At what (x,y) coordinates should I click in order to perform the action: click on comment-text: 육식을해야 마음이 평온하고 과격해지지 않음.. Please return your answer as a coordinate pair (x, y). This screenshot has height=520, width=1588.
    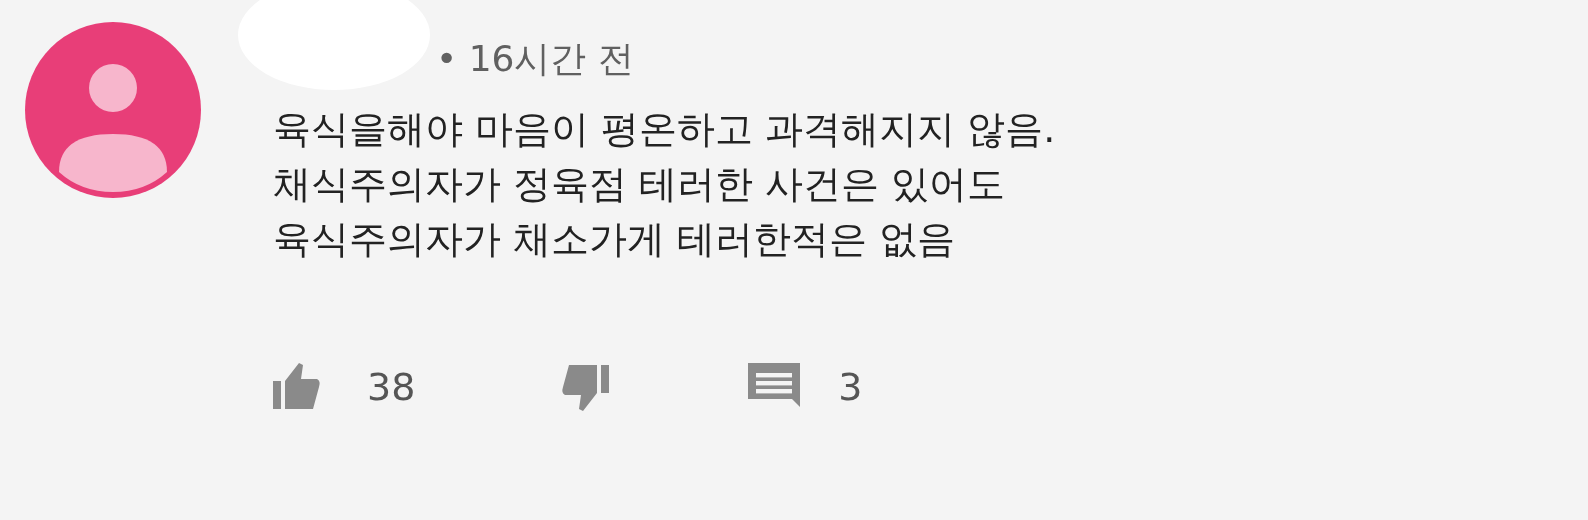
    Looking at the image, I should click on (664, 129).